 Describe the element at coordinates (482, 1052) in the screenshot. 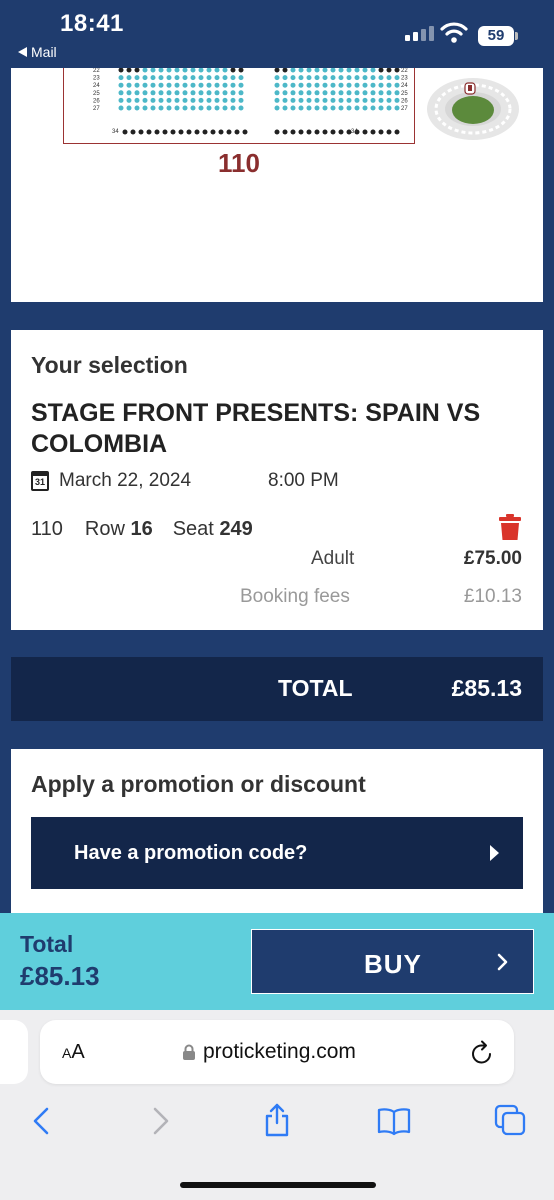

I see `reload-icon` at that location.